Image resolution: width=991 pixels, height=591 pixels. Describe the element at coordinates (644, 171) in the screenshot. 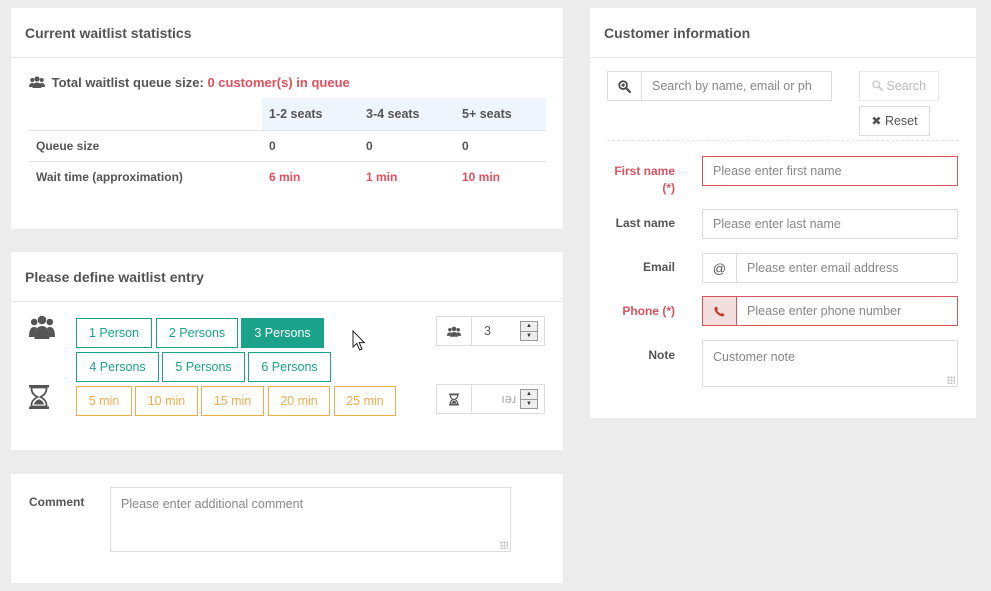

I see `first-name-label-text: First name` at that location.